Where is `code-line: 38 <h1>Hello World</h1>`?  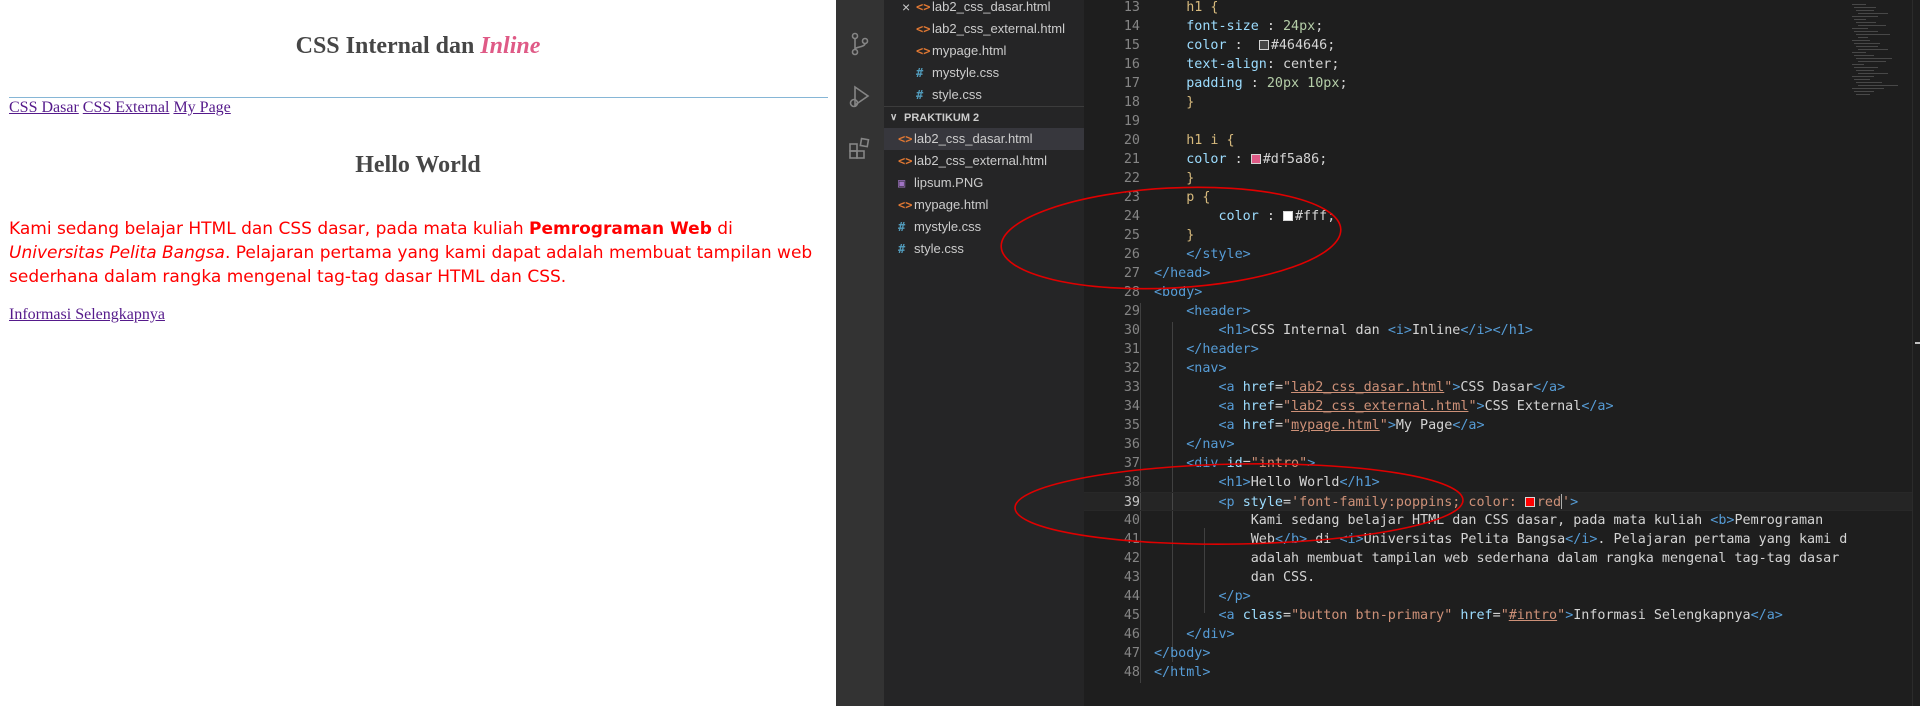 code-line: 38 <h1>Hello World</h1> is located at coordinates (1502, 482).